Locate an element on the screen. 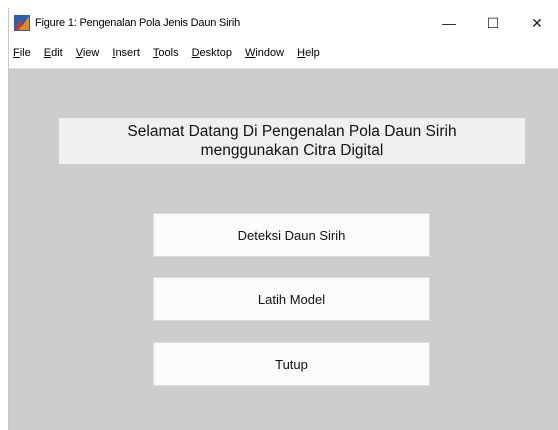  menu-tools: Tools is located at coordinates (166, 53).